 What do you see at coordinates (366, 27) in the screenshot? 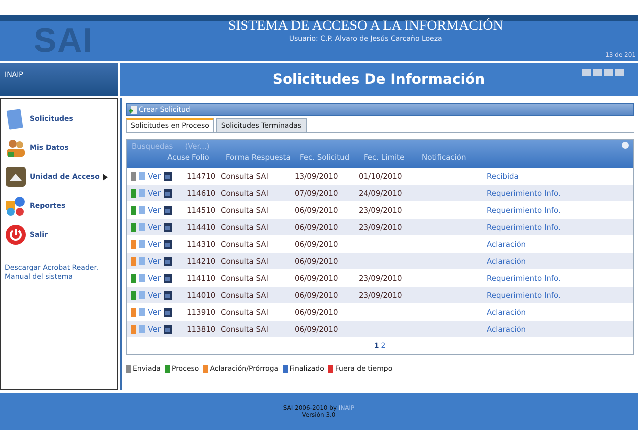
I see `system-title: SISTEMA DE ACCESO A LA INFORMACIÓN` at bounding box center [366, 27].